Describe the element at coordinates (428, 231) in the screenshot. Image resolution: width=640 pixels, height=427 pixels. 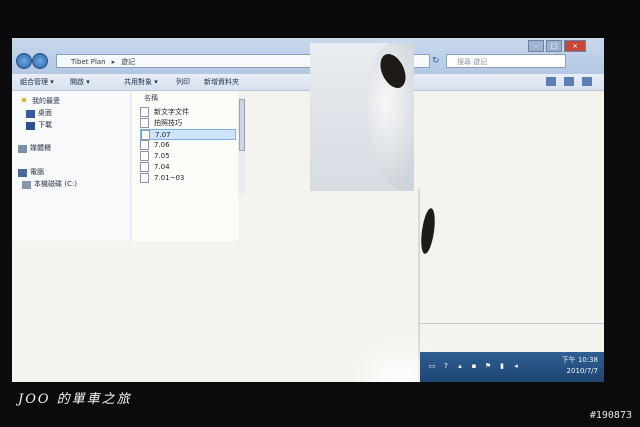
I see `leaf-shape` at that location.